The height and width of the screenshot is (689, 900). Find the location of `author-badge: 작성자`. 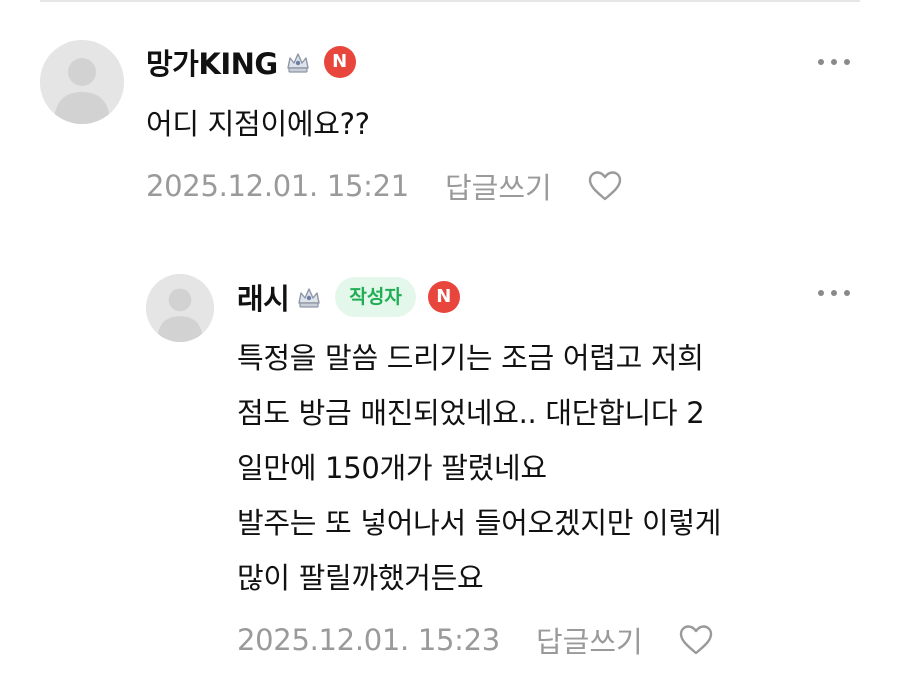

author-badge: 작성자 is located at coordinates (375, 297).